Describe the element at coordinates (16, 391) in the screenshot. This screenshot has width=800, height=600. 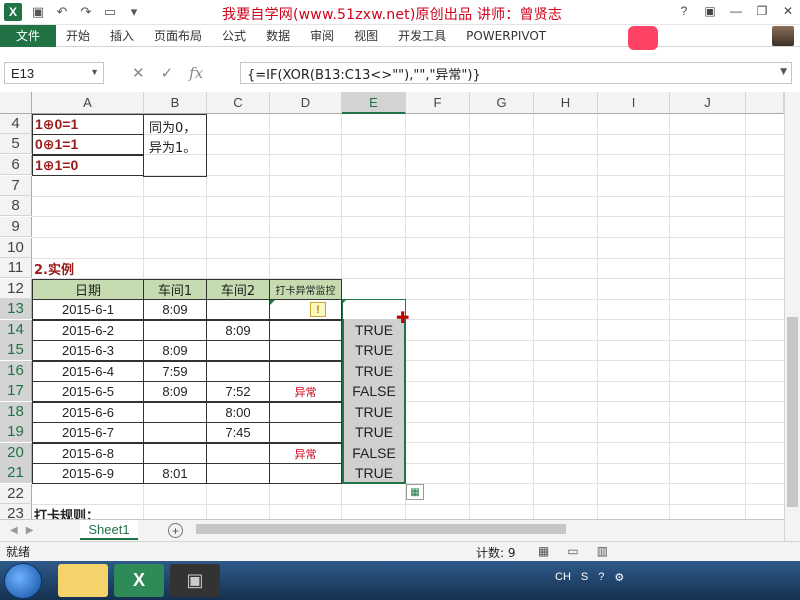
I see `row-header-17: 17` at that location.